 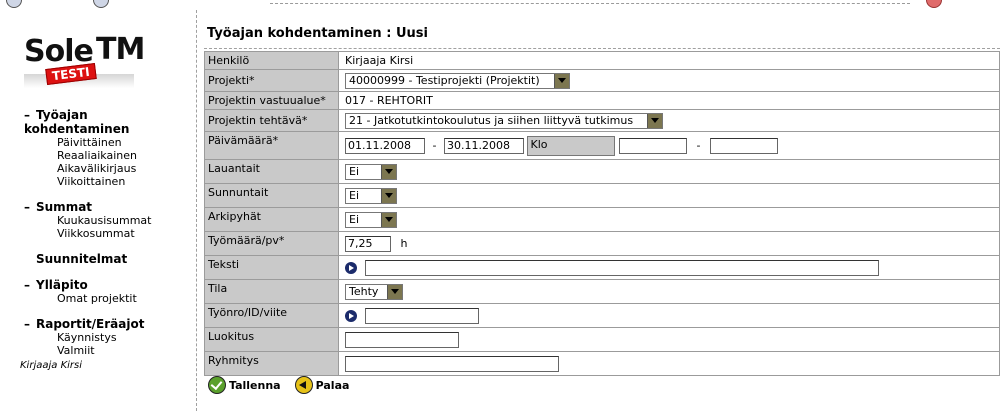 I want to click on tyomaara-input: 7,25, so click(x=368, y=243).